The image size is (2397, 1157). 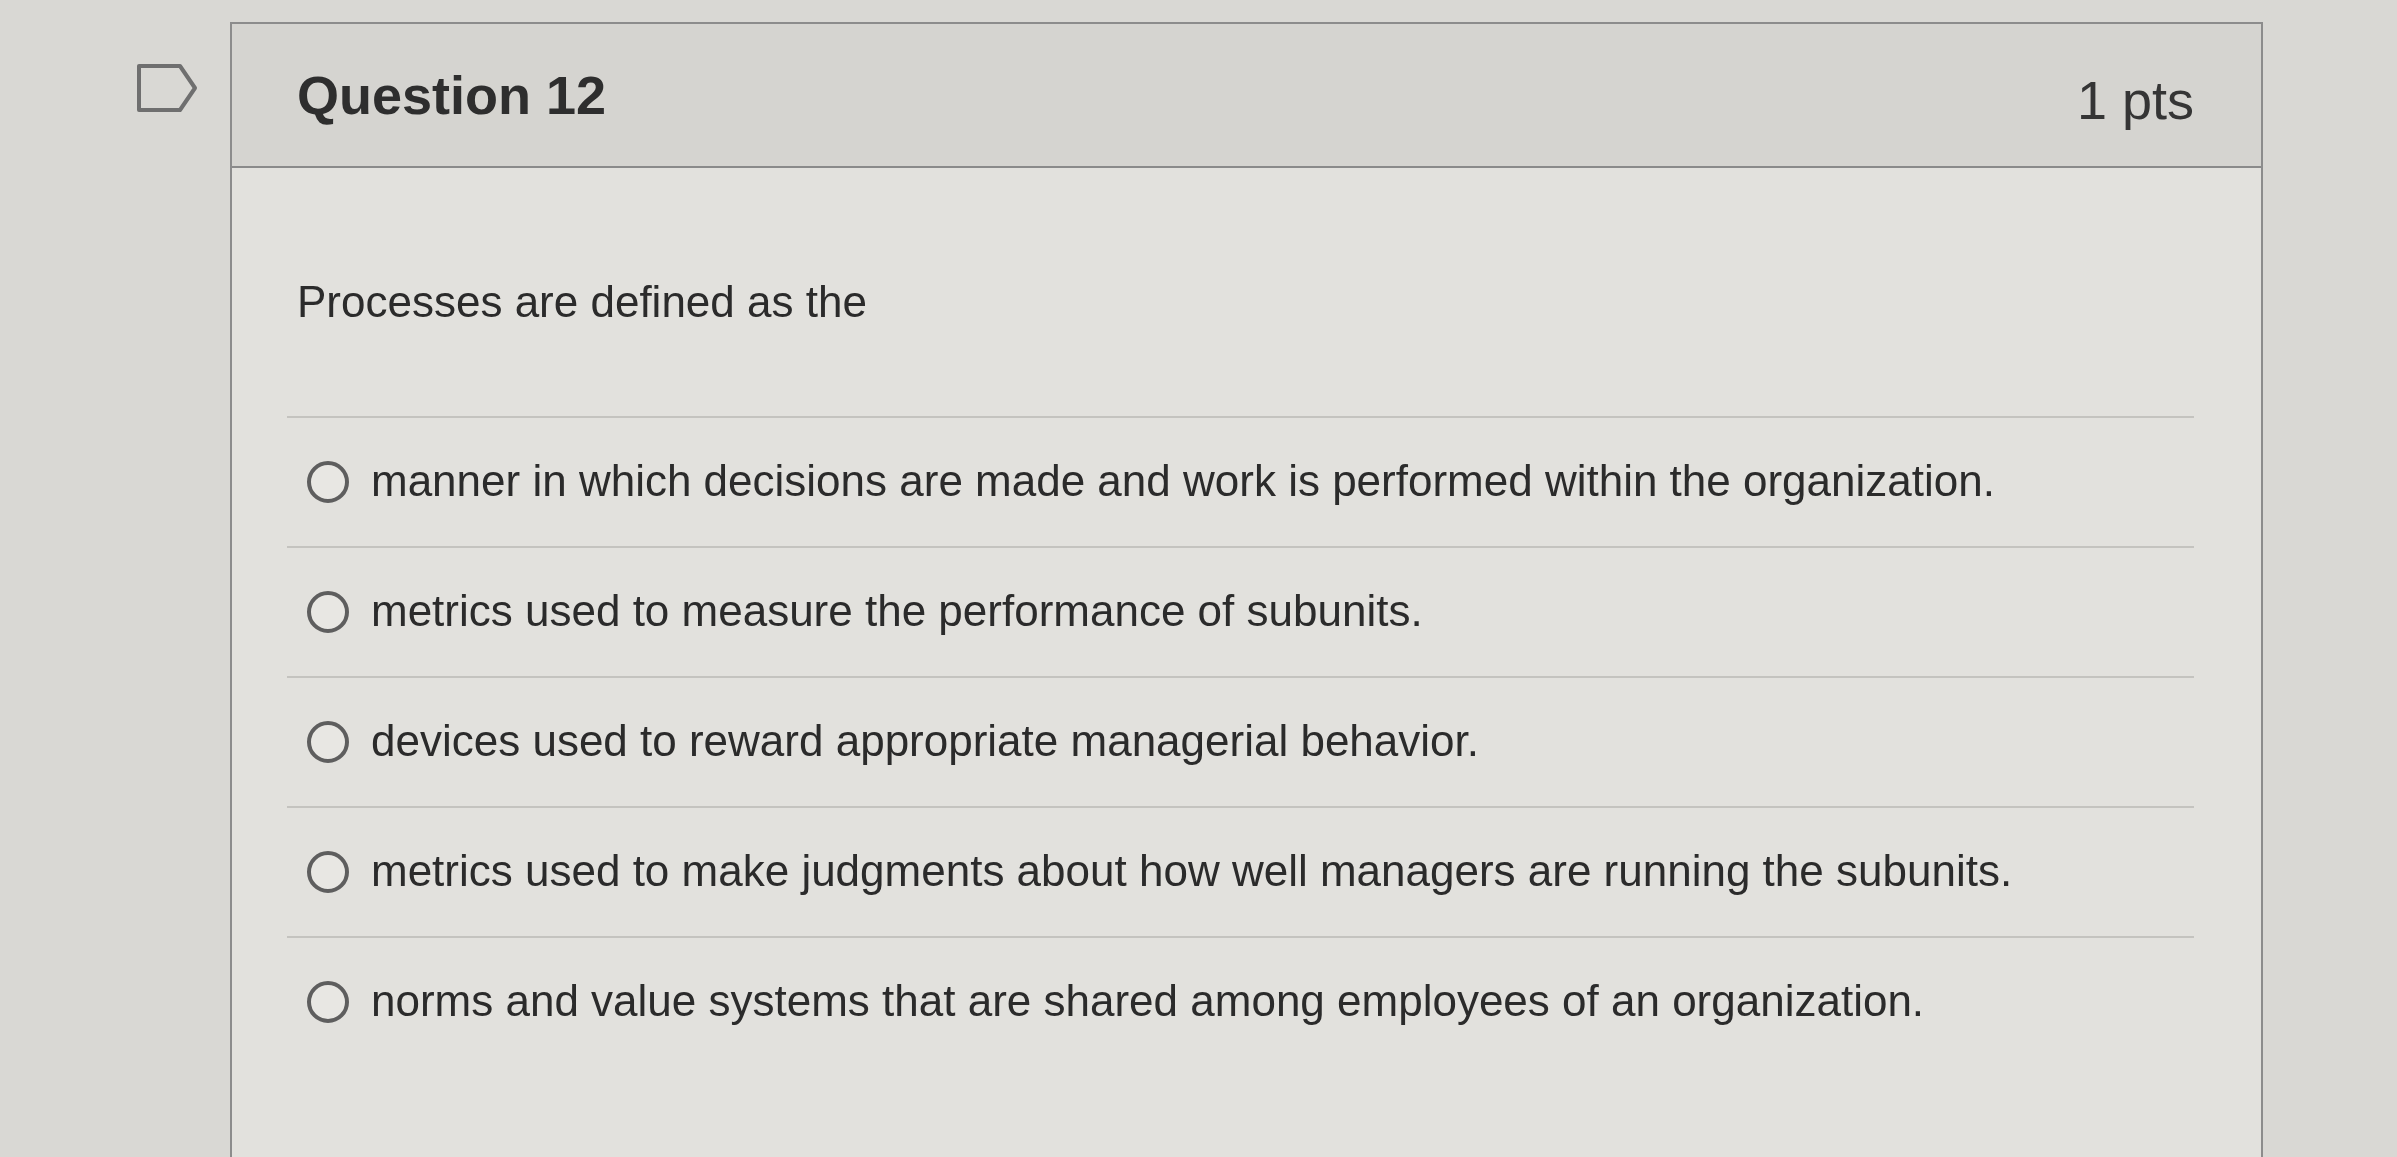 I want to click on option-label: manner in which decisions are made and work is performed within the organization., so click(x=1183, y=482).